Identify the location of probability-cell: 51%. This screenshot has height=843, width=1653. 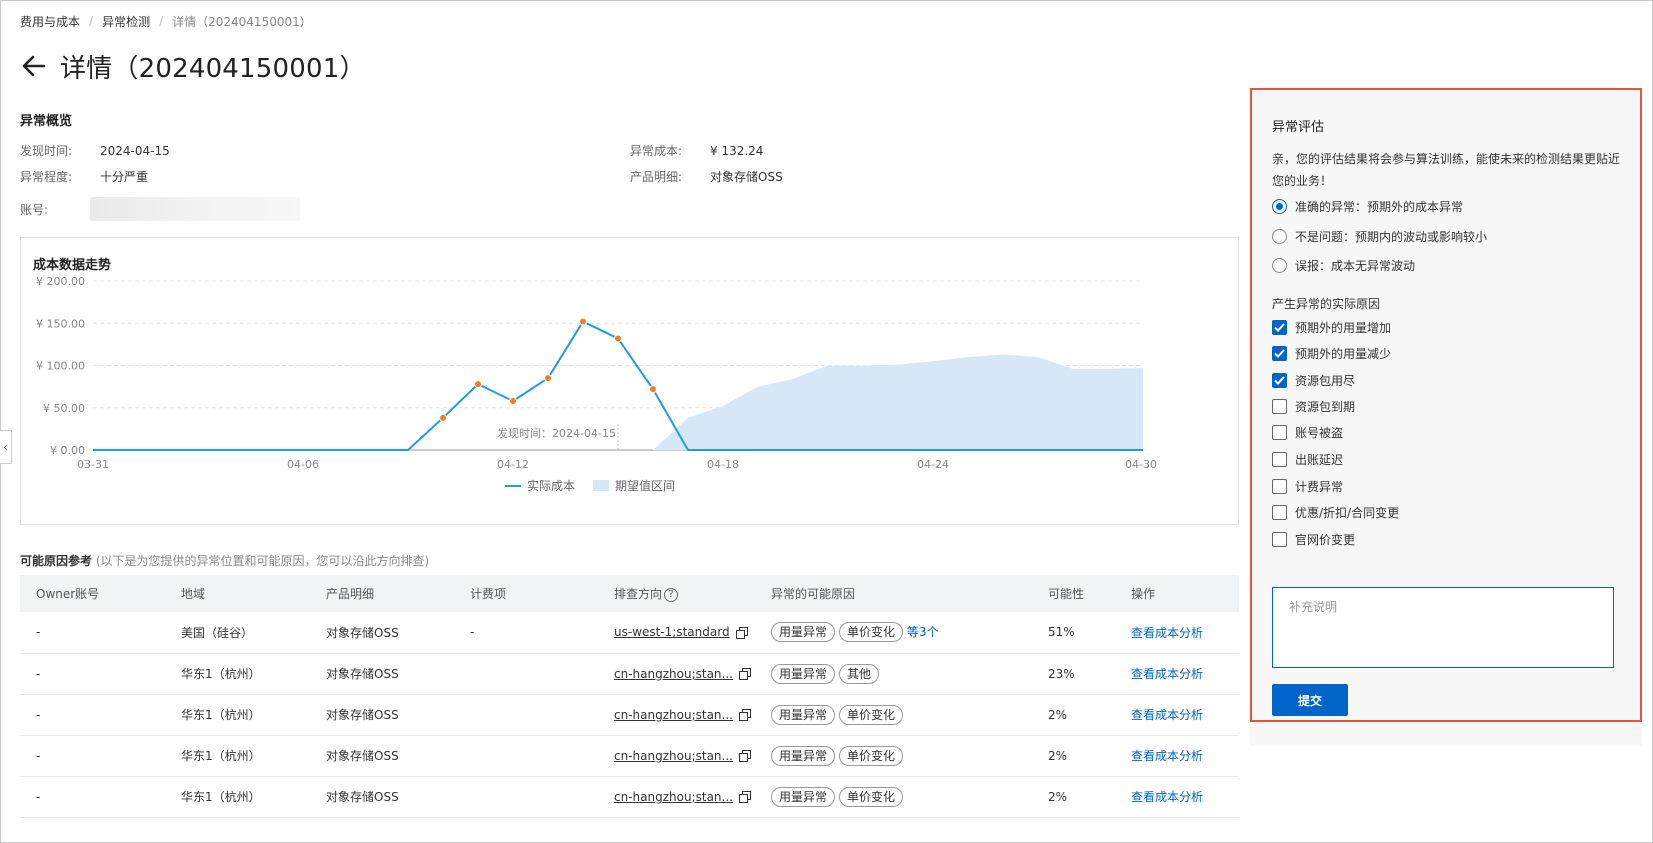
(1073, 633).